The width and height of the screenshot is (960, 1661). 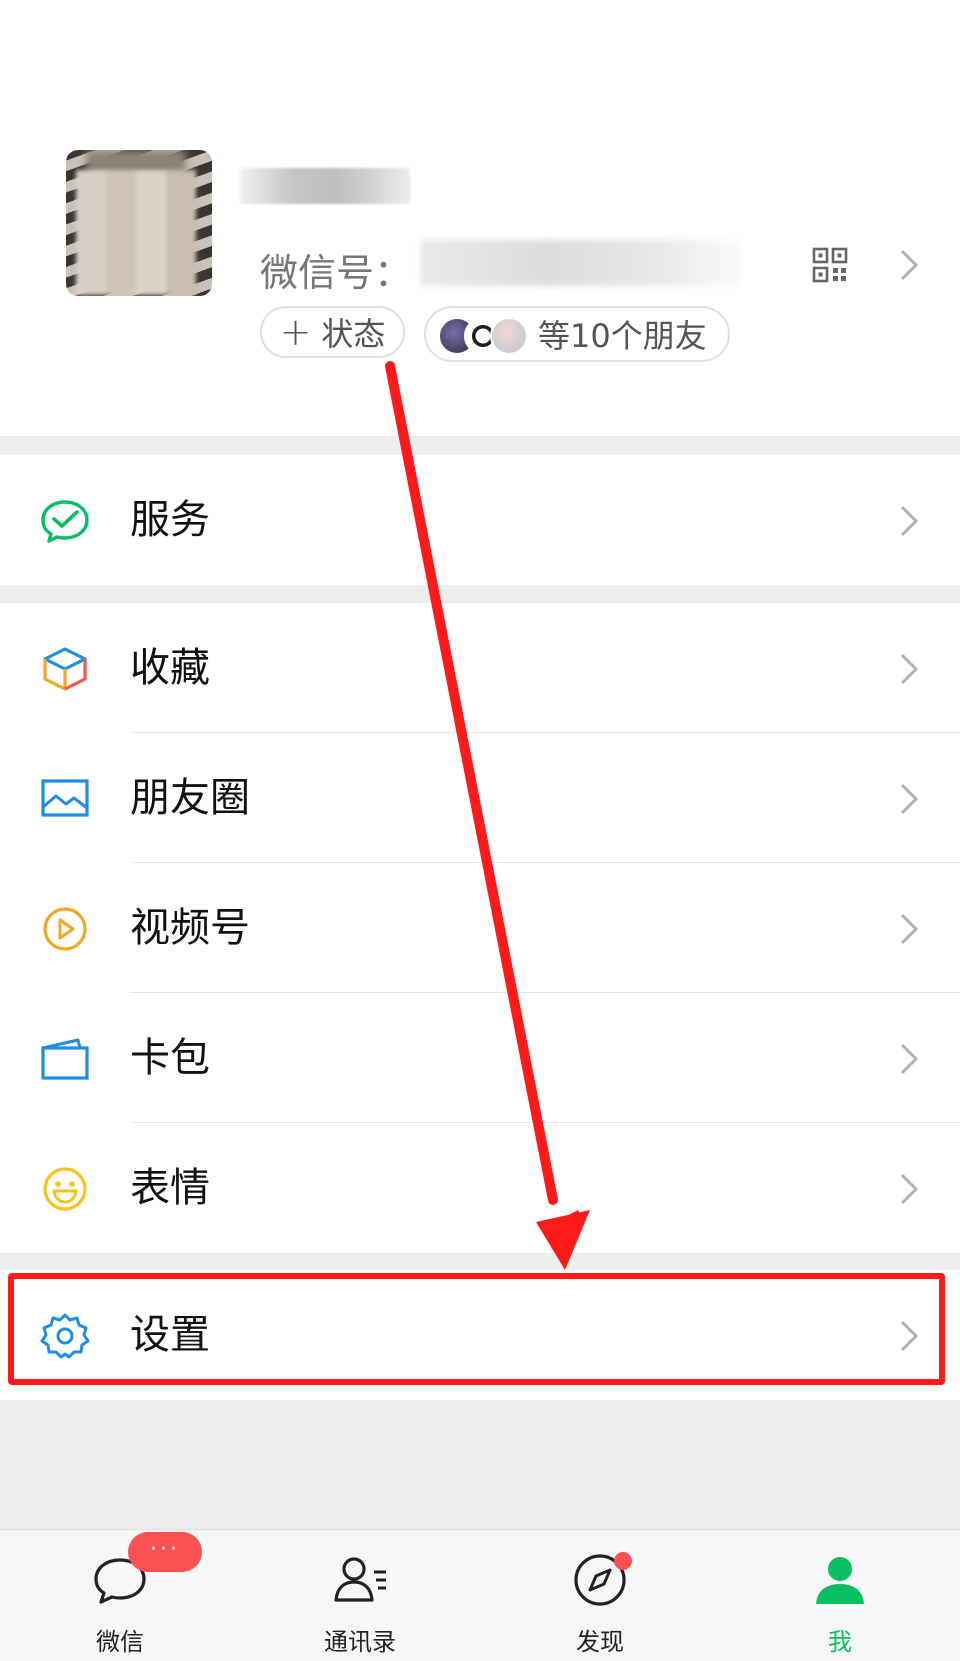 I want to click on unread-badge: ···, so click(x=165, y=1552).